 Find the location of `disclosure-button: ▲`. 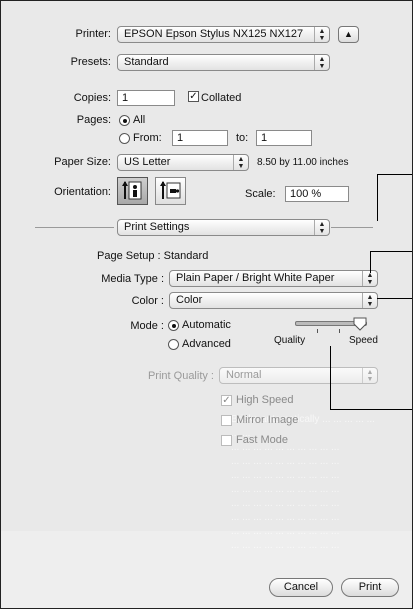

disclosure-button: ▲ is located at coordinates (348, 34).